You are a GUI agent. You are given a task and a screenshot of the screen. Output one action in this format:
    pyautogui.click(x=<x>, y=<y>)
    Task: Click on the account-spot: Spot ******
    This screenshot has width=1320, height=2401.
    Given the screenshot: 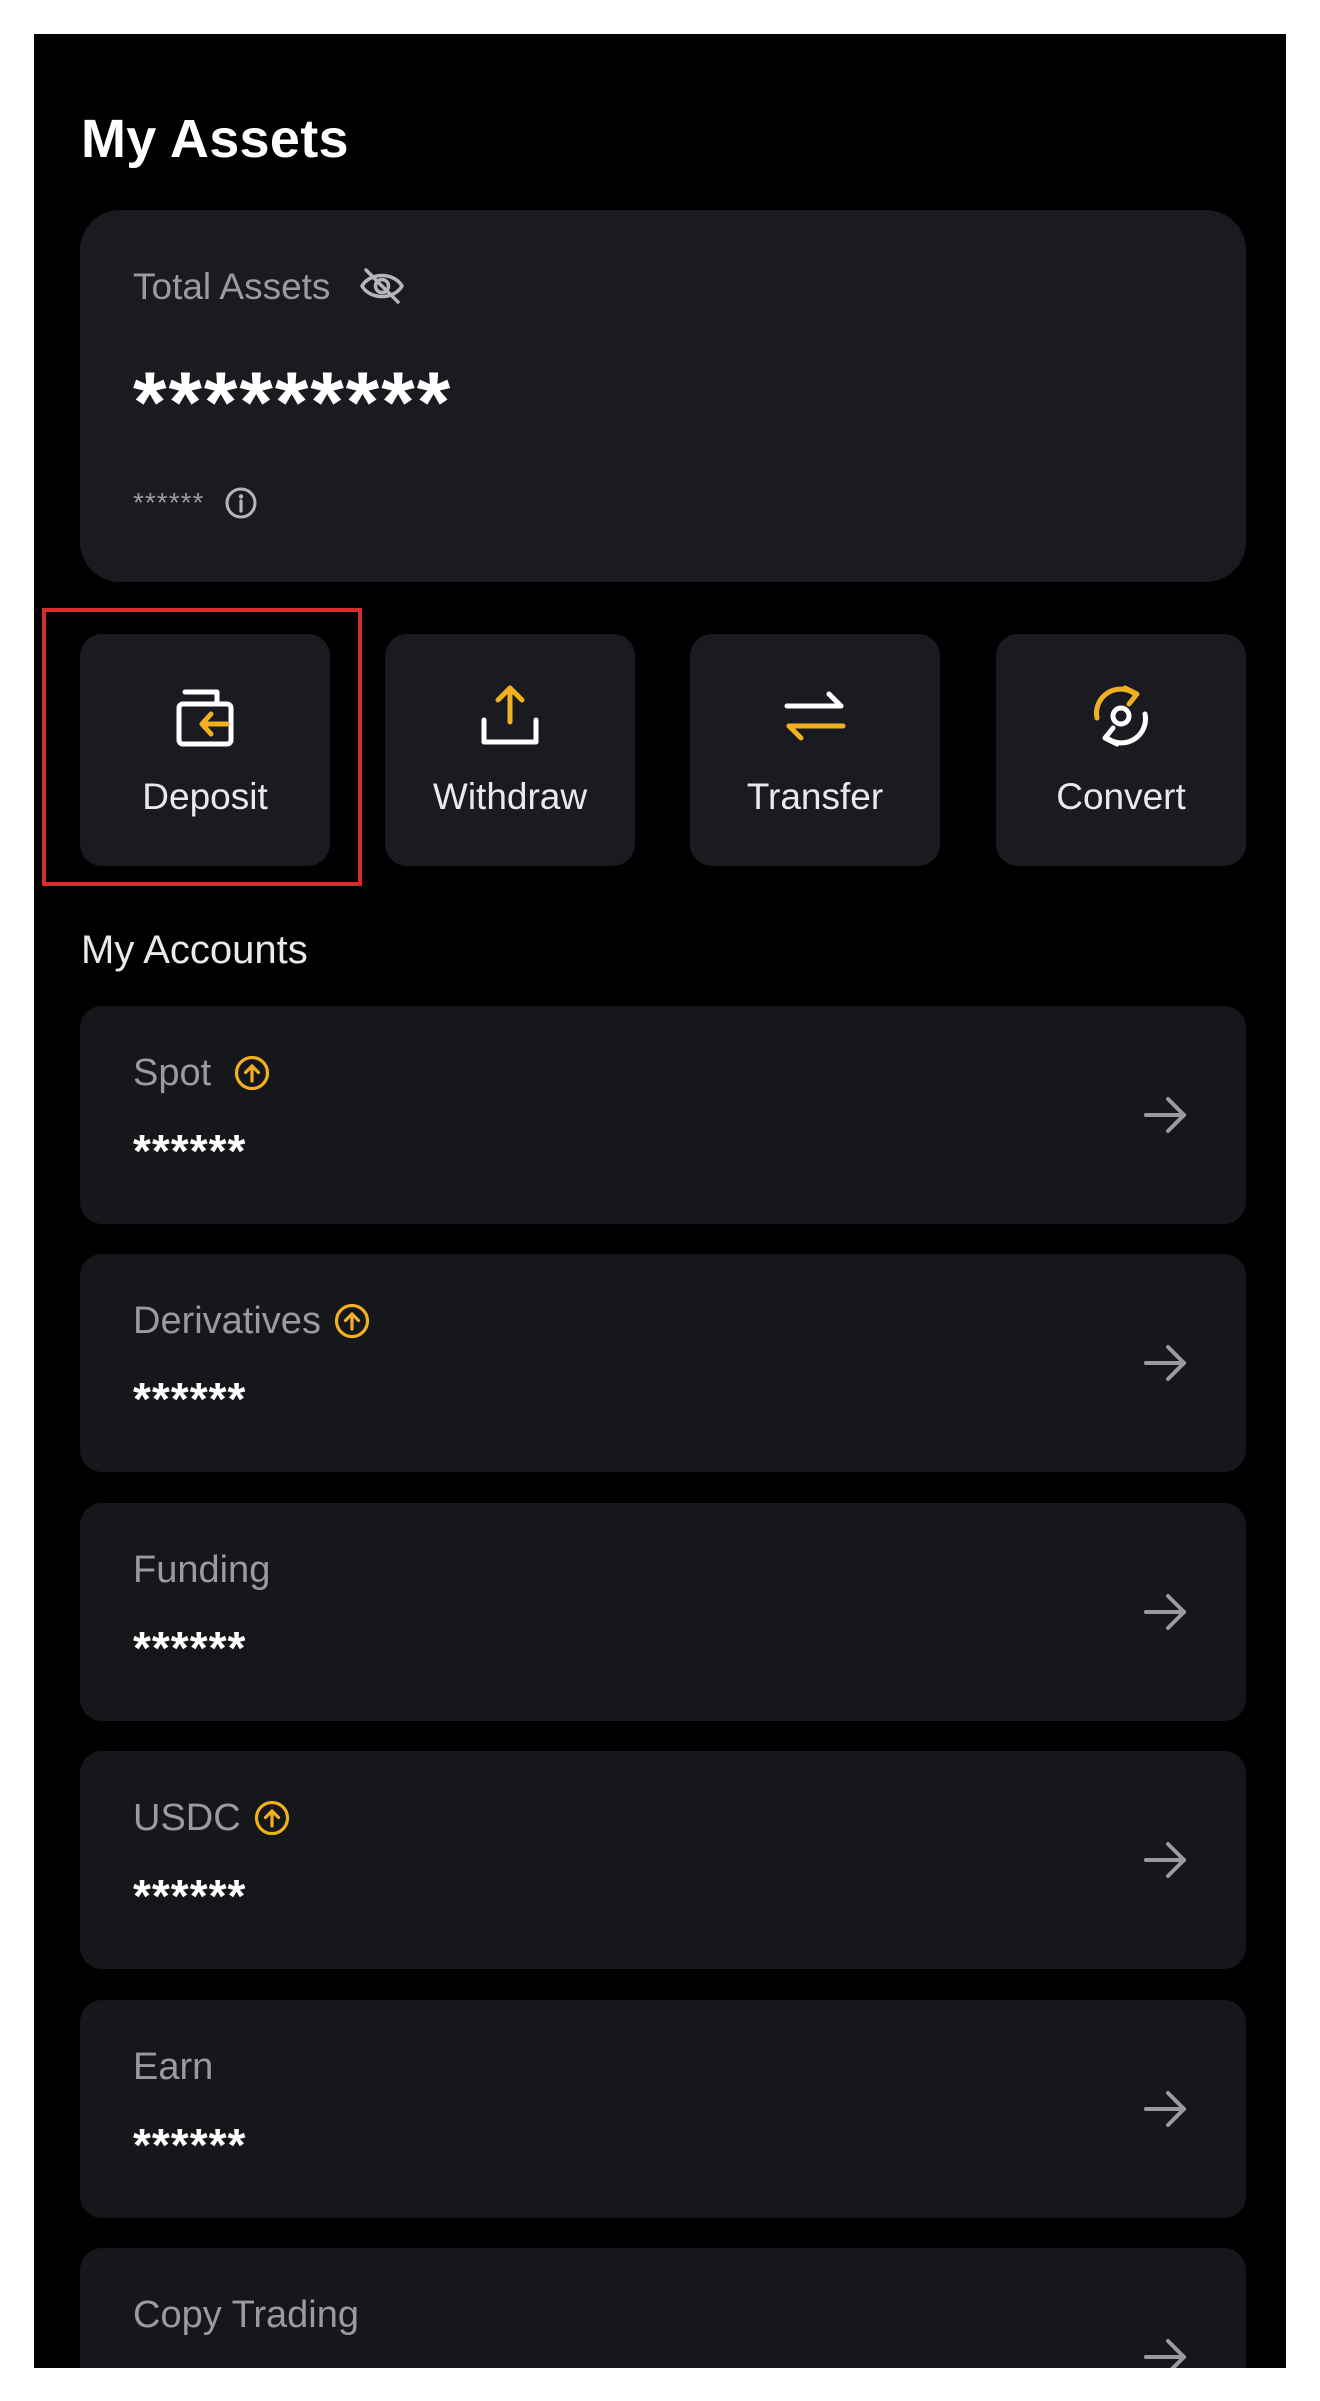 What is the action you would take?
    pyautogui.click(x=663, y=1115)
    